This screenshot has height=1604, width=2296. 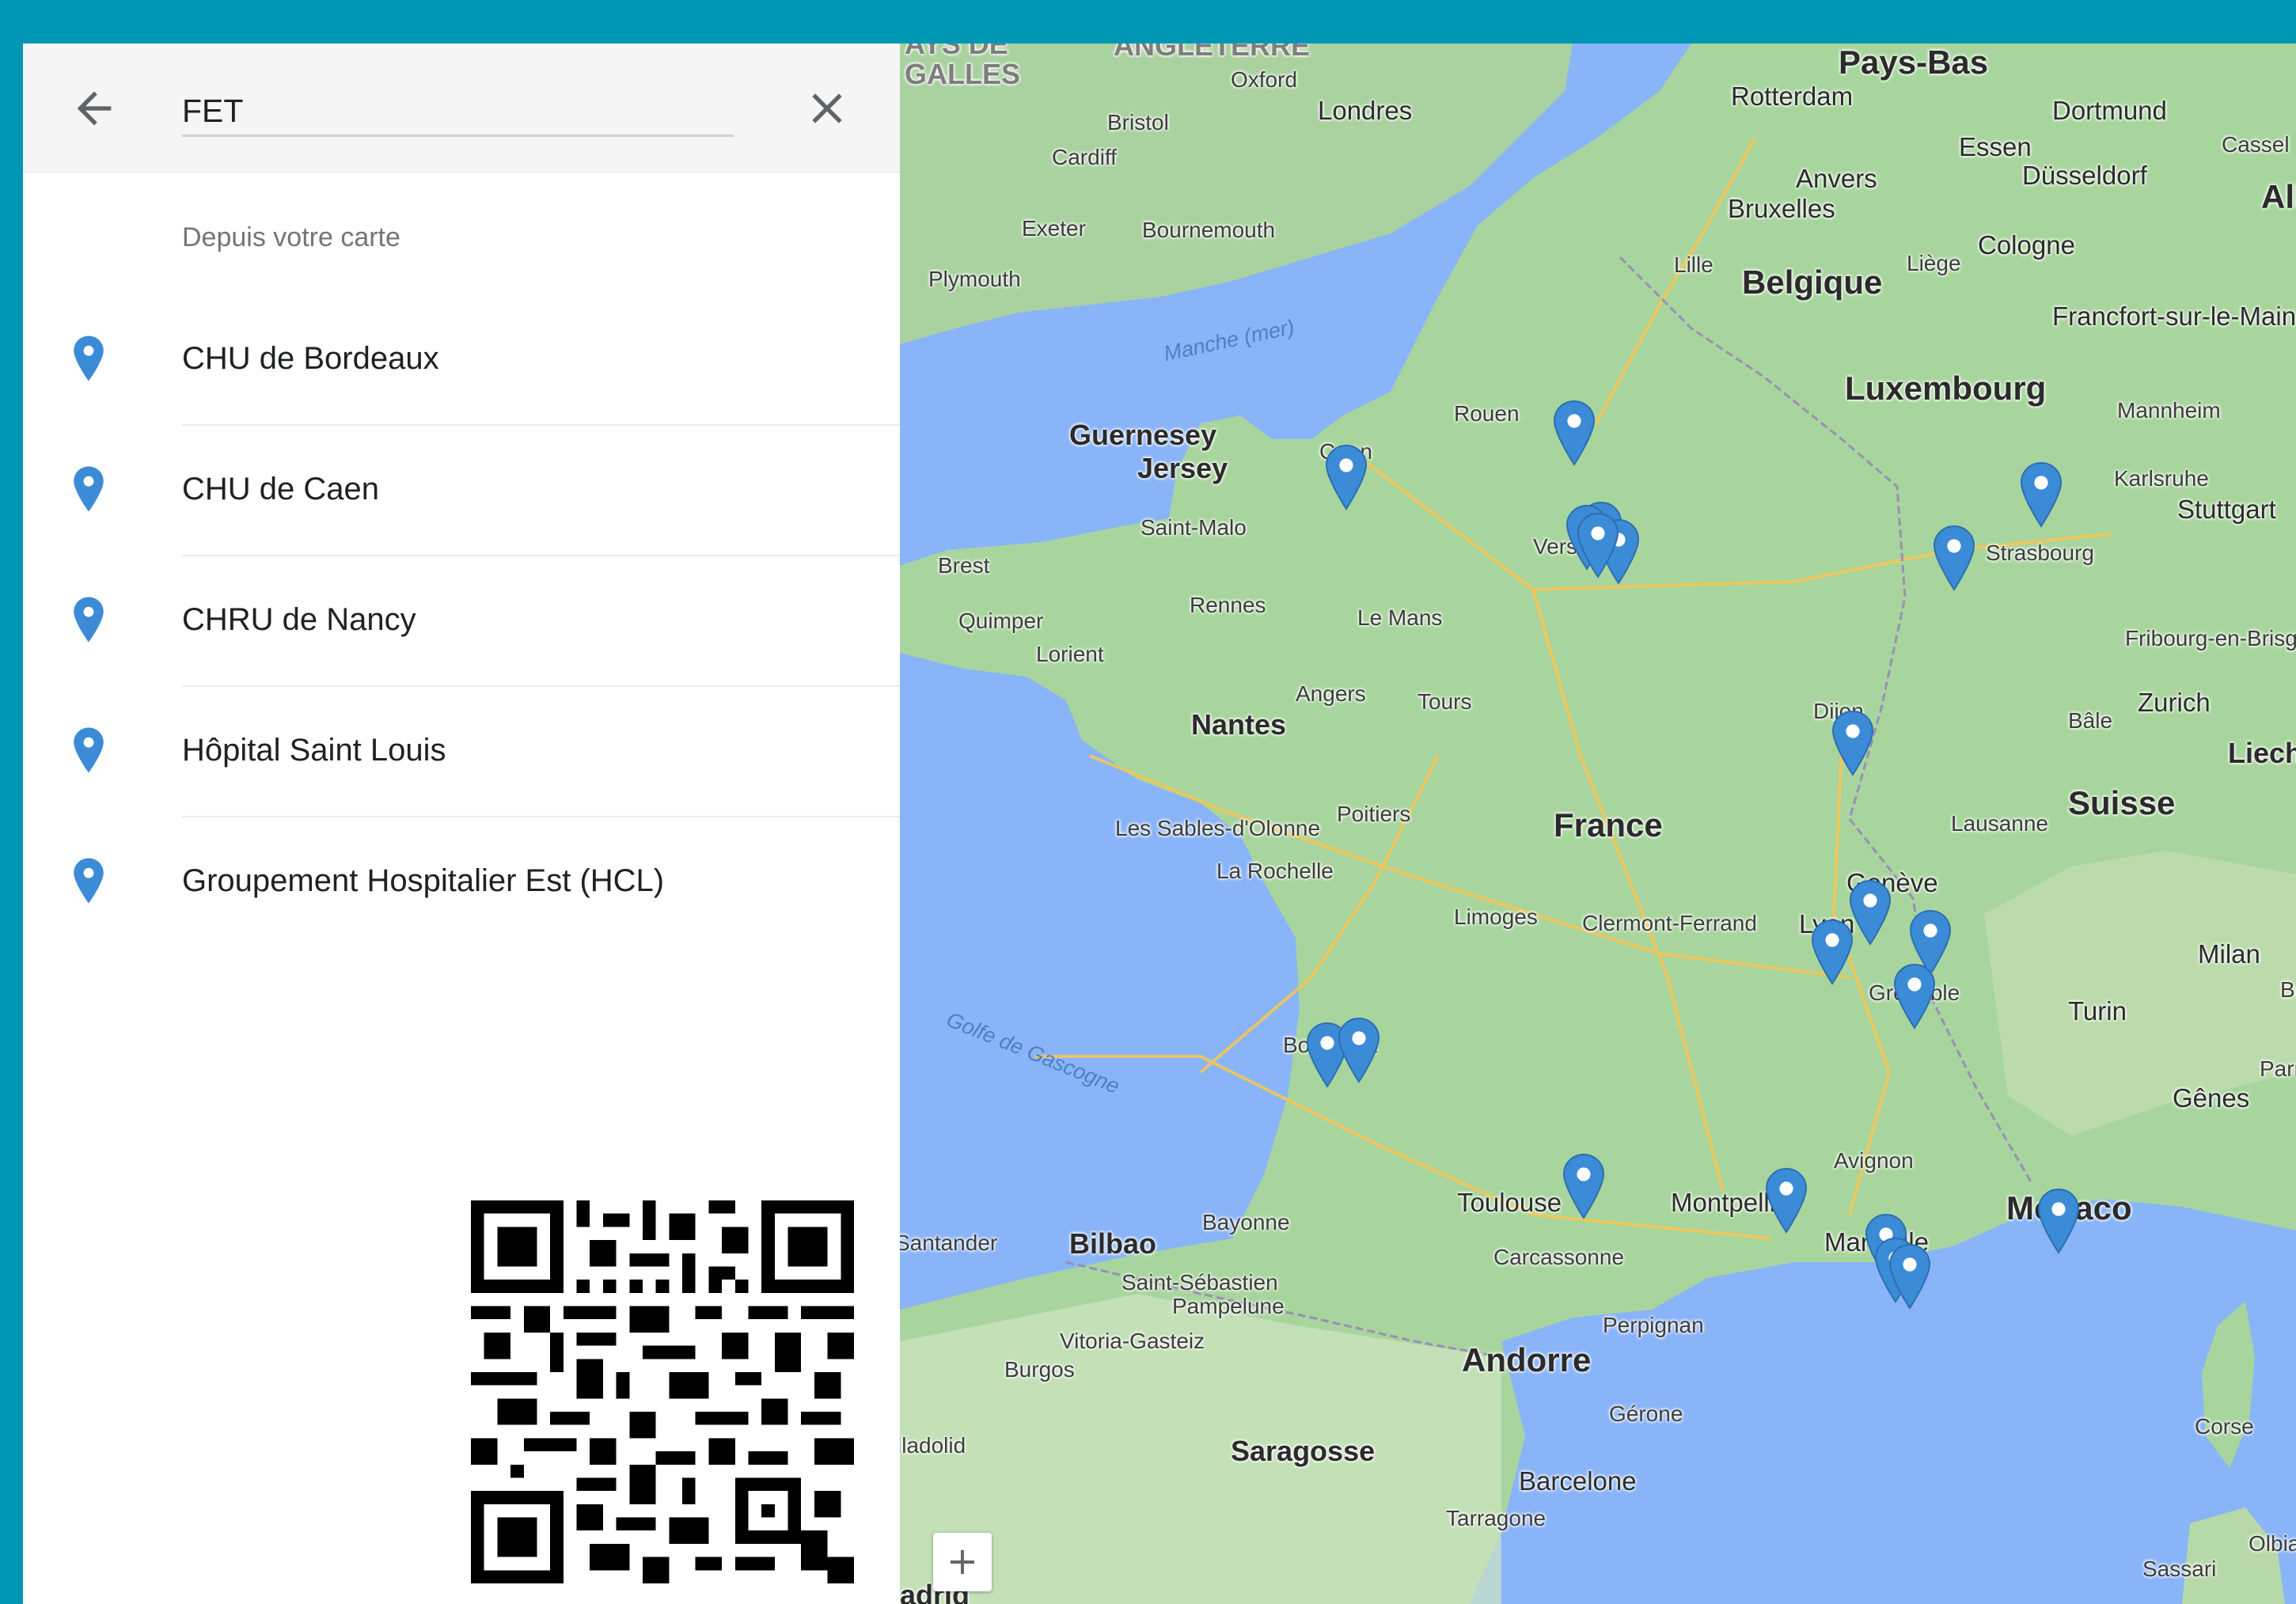 What do you see at coordinates (461, 752) in the screenshot?
I see `result-item-hopital-saint-louis: Hôpital Saint Louis` at bounding box center [461, 752].